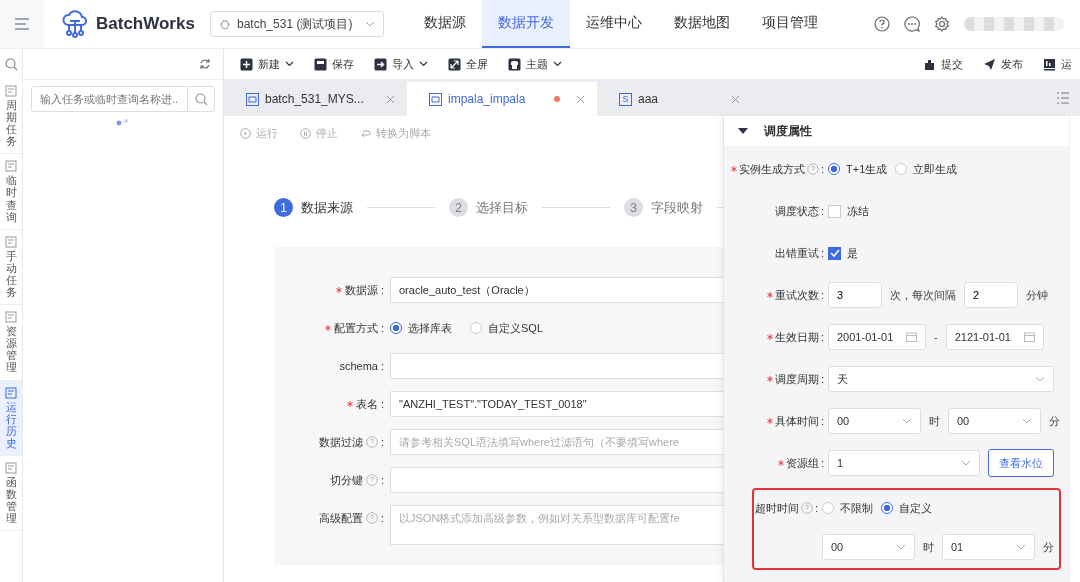 This screenshot has height=582, width=1080. I want to click on input-field: oracle_auto_test（Oracle）, so click(556, 290).